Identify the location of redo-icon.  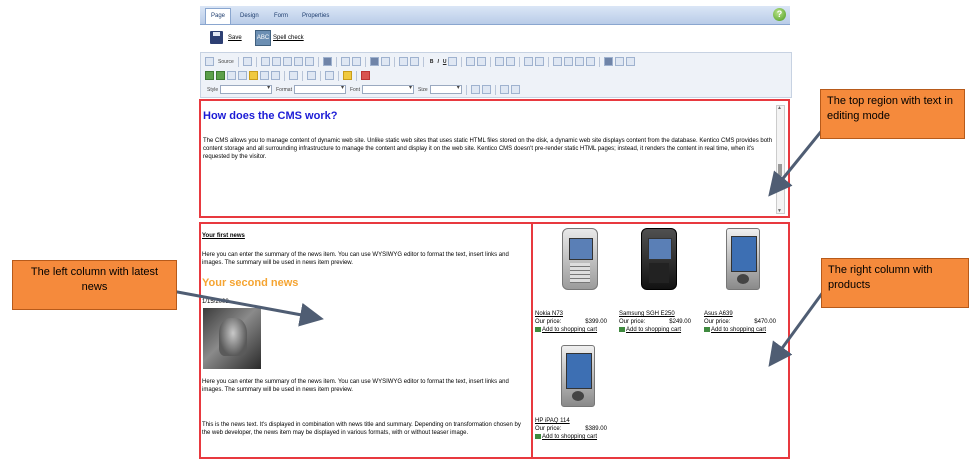
(356, 61).